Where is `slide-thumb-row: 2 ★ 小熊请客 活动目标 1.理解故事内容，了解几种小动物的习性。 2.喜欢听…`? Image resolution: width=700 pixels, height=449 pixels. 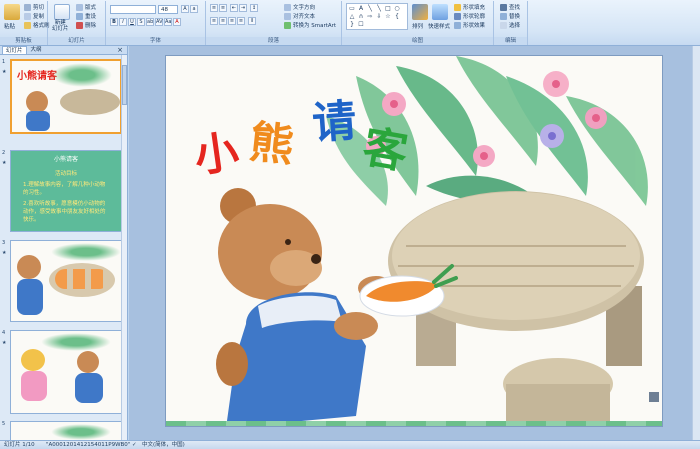 slide-thumb-row: 2 ★ 小熊请客 活动目标 1.理解故事内容，了解几种小动物的习性。 2.喜欢听… is located at coordinates (61, 191).